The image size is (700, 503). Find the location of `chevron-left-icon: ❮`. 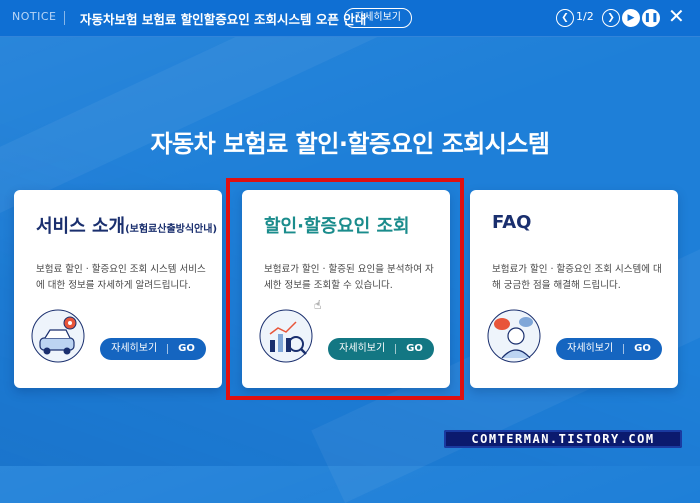

chevron-left-icon: ❮ is located at coordinates (565, 18).